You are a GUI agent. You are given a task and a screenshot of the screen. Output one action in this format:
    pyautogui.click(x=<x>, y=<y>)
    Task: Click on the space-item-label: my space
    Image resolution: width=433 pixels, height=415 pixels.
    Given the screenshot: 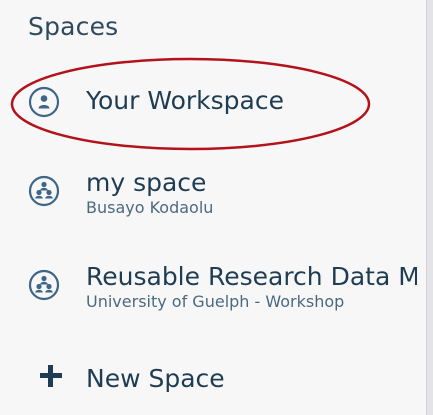 What is the action you would take?
    pyautogui.click(x=146, y=182)
    